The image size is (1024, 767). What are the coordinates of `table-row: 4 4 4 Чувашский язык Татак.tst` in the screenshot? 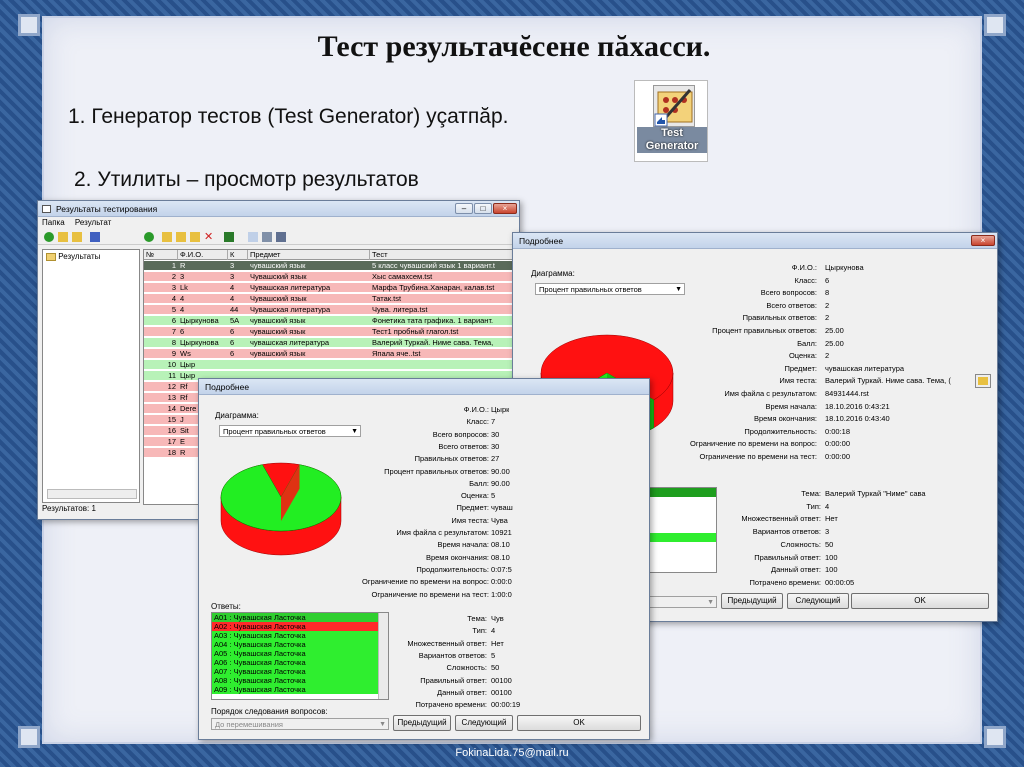 It's located at (330, 299).